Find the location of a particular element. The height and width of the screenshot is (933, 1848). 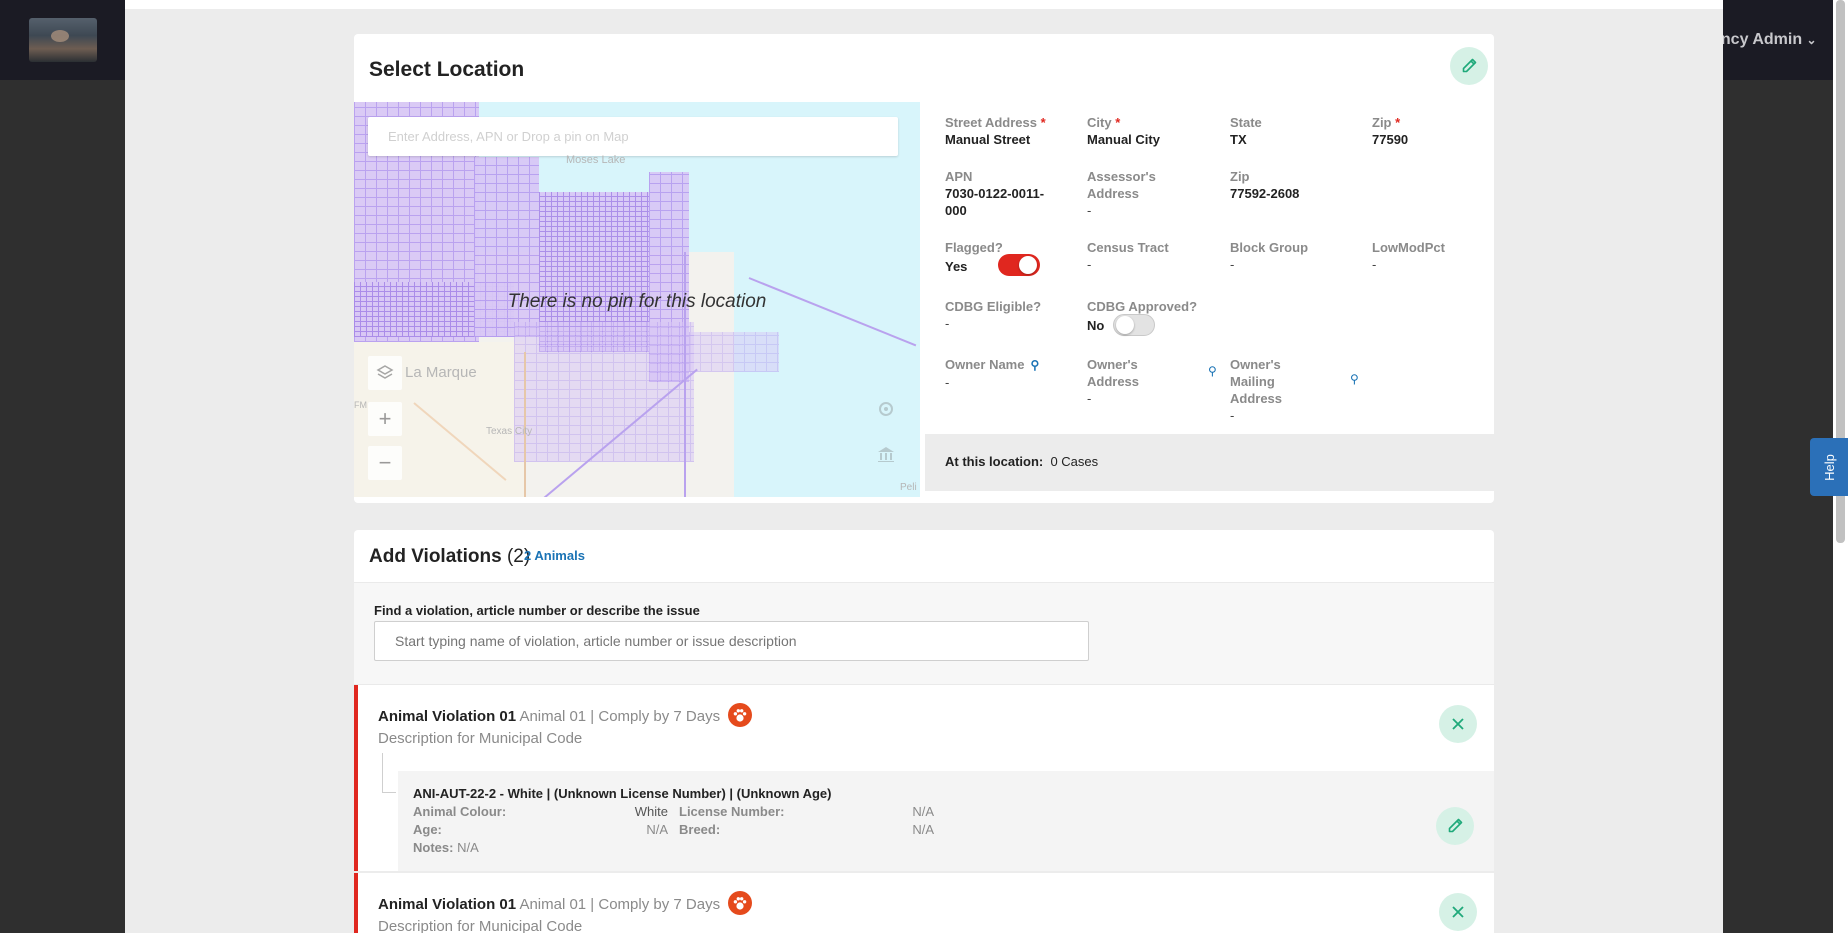

state-value: TX is located at coordinates (1238, 139).